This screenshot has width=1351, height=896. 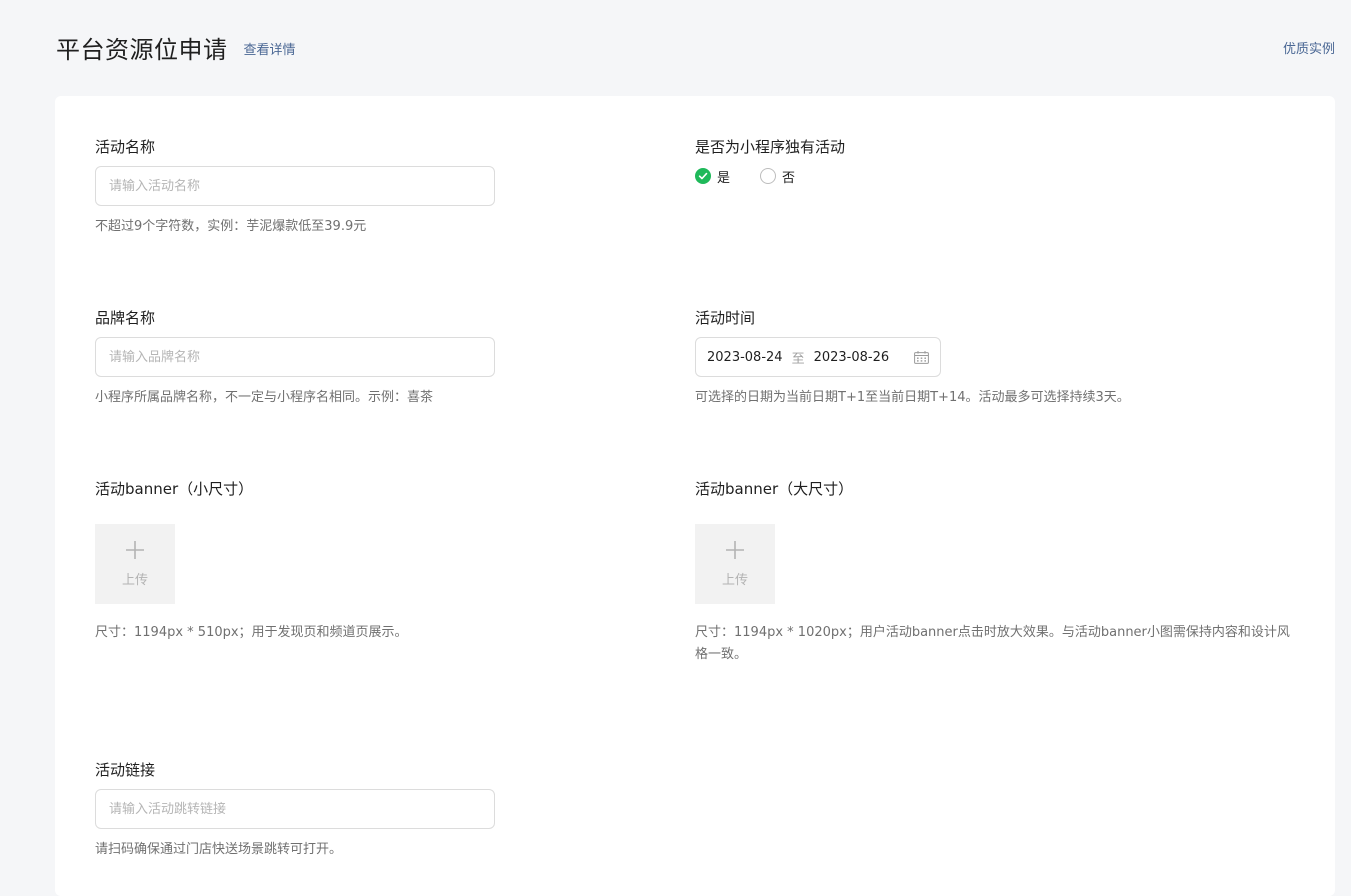 I want to click on exclusive-activity-label: 是否为小程序独有活动, so click(x=770, y=147).